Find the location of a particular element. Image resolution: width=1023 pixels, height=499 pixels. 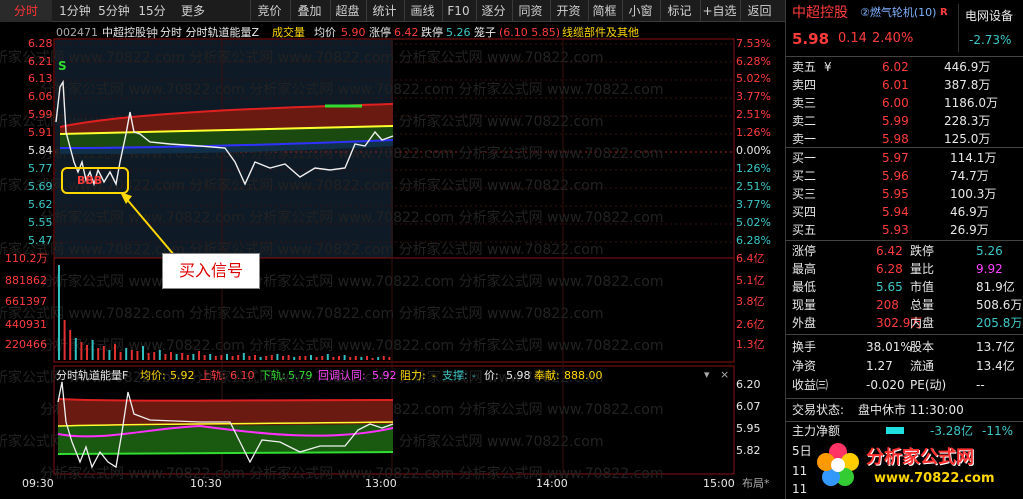

volume-tick-left-4: 220466 is located at coordinates (26, 344).